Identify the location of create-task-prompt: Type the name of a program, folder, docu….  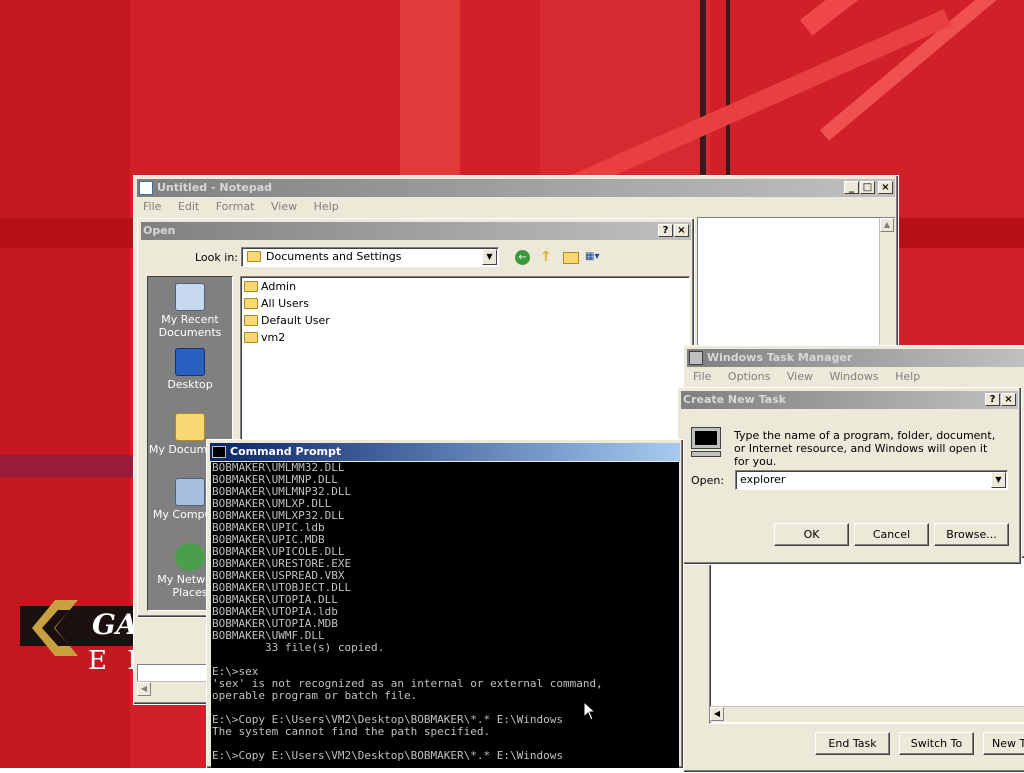
(865, 448).